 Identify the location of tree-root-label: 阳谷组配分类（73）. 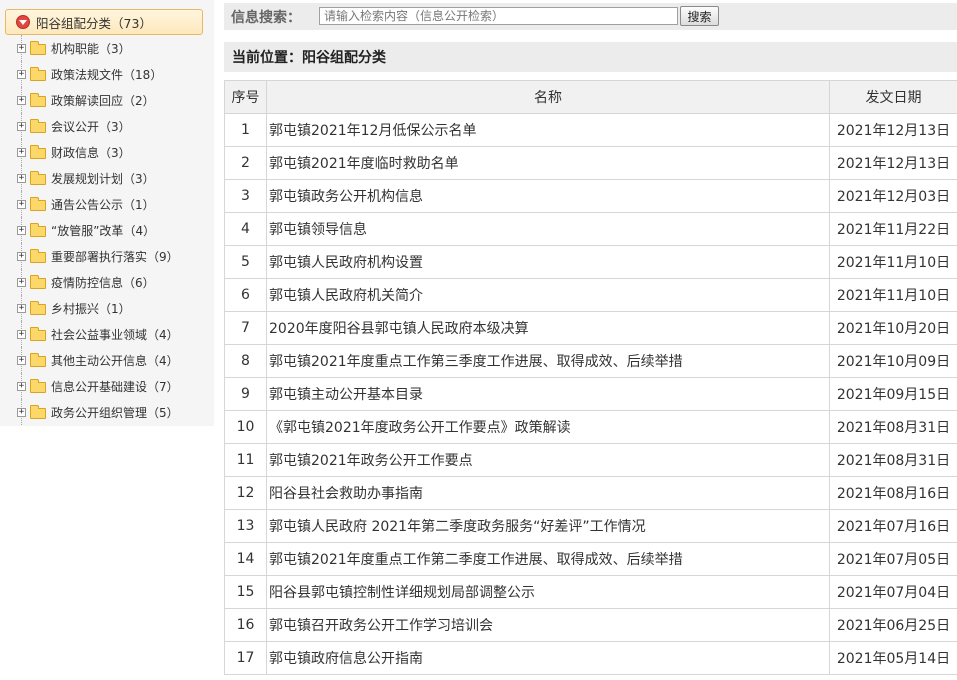
(94, 23).